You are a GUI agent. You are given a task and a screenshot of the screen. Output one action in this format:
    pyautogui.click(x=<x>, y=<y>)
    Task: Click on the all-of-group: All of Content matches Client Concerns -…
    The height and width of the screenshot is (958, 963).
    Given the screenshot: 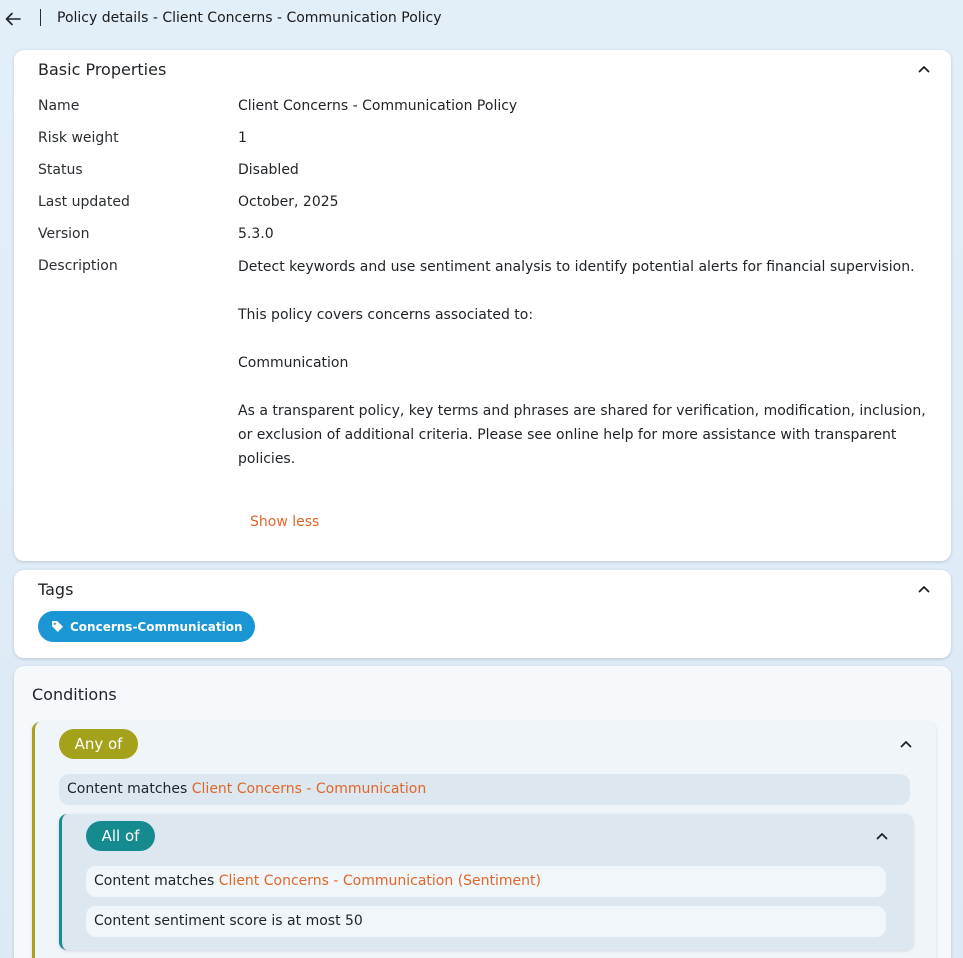 What is the action you would take?
    pyautogui.click(x=486, y=882)
    